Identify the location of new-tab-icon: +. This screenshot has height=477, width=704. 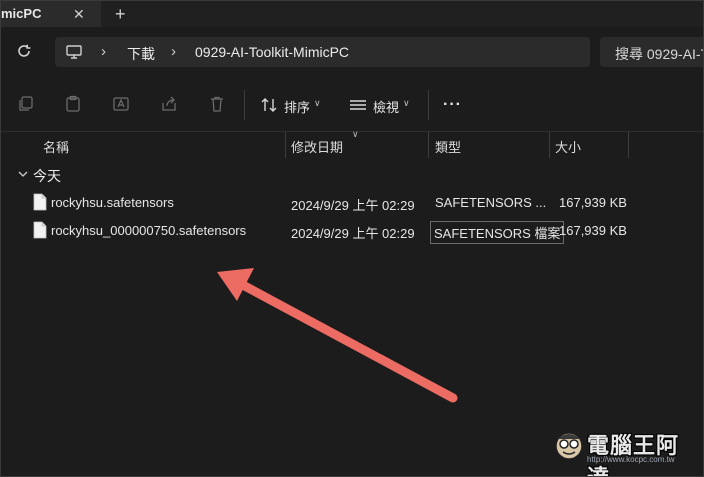
(120, 14).